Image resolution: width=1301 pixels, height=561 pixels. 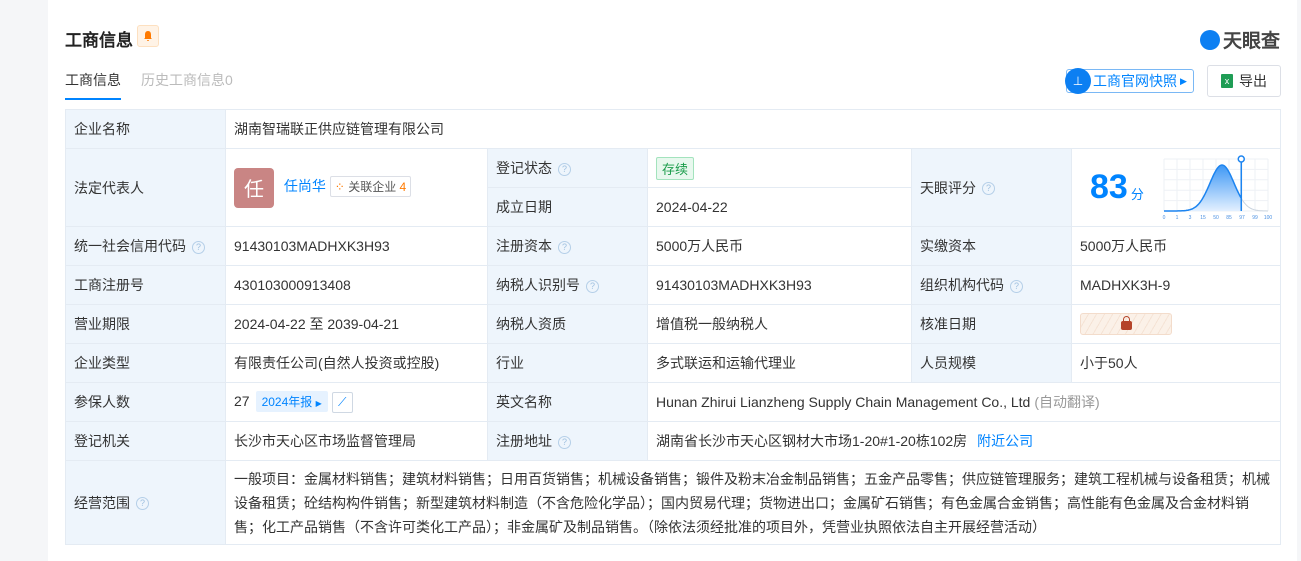 I want to click on label: 注册资本?, so click(x=567, y=246).